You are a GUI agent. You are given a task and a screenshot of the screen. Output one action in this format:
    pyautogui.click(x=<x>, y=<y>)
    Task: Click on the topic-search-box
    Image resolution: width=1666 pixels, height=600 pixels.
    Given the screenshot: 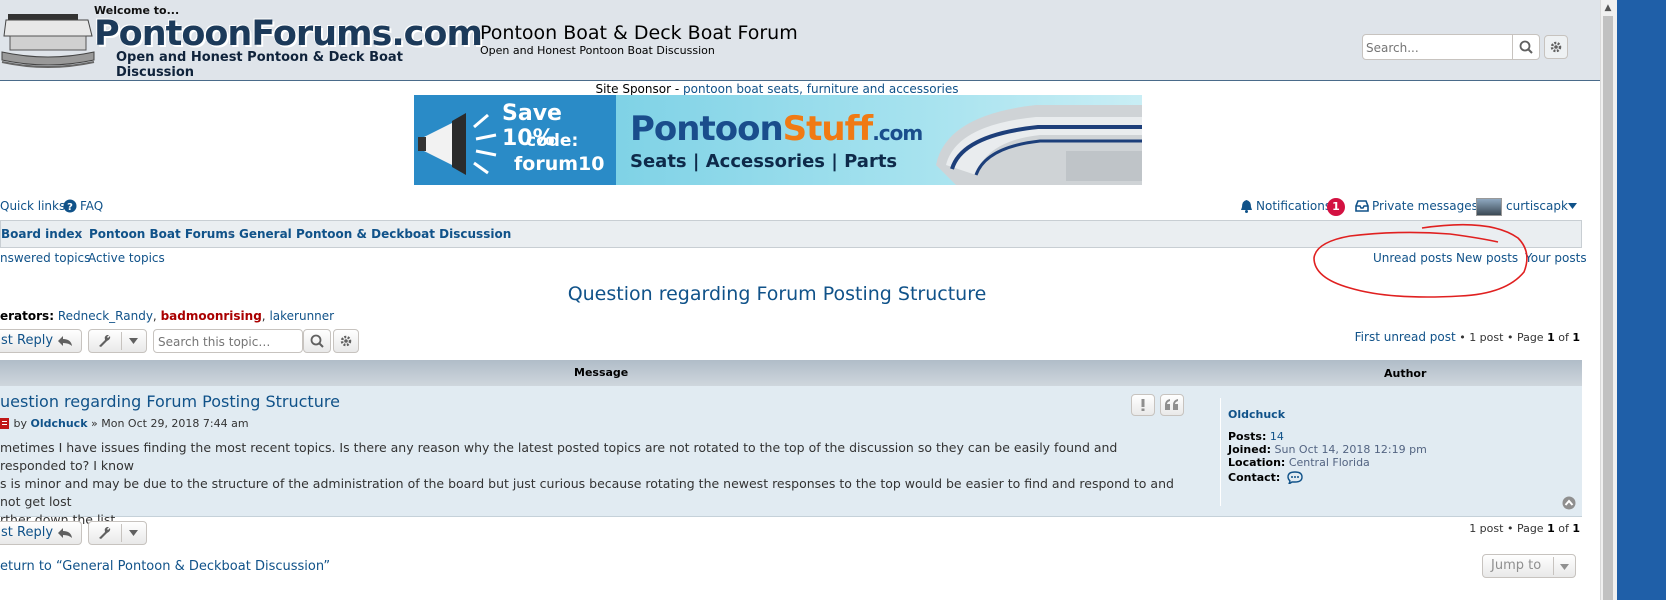 What is the action you would take?
    pyautogui.click(x=228, y=341)
    